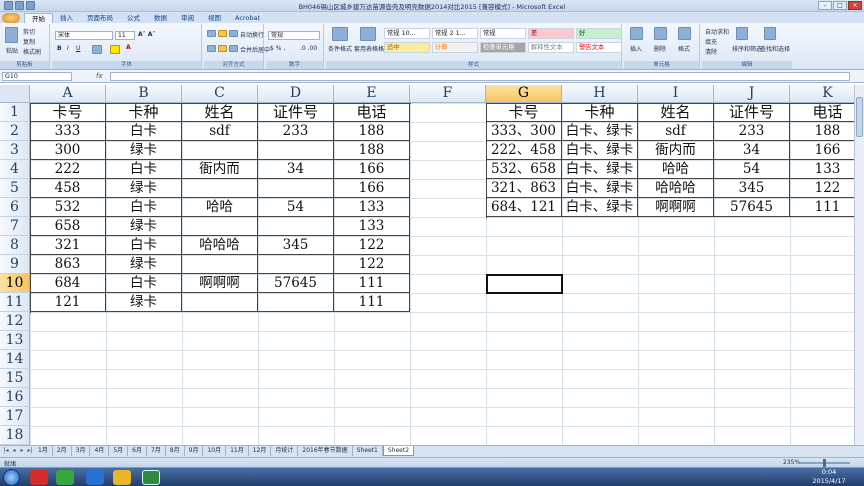 This screenshot has height=486, width=864. What do you see at coordinates (747, 48) in the screenshot?
I see `sort-filter-button: 排序和筛选` at bounding box center [747, 48].